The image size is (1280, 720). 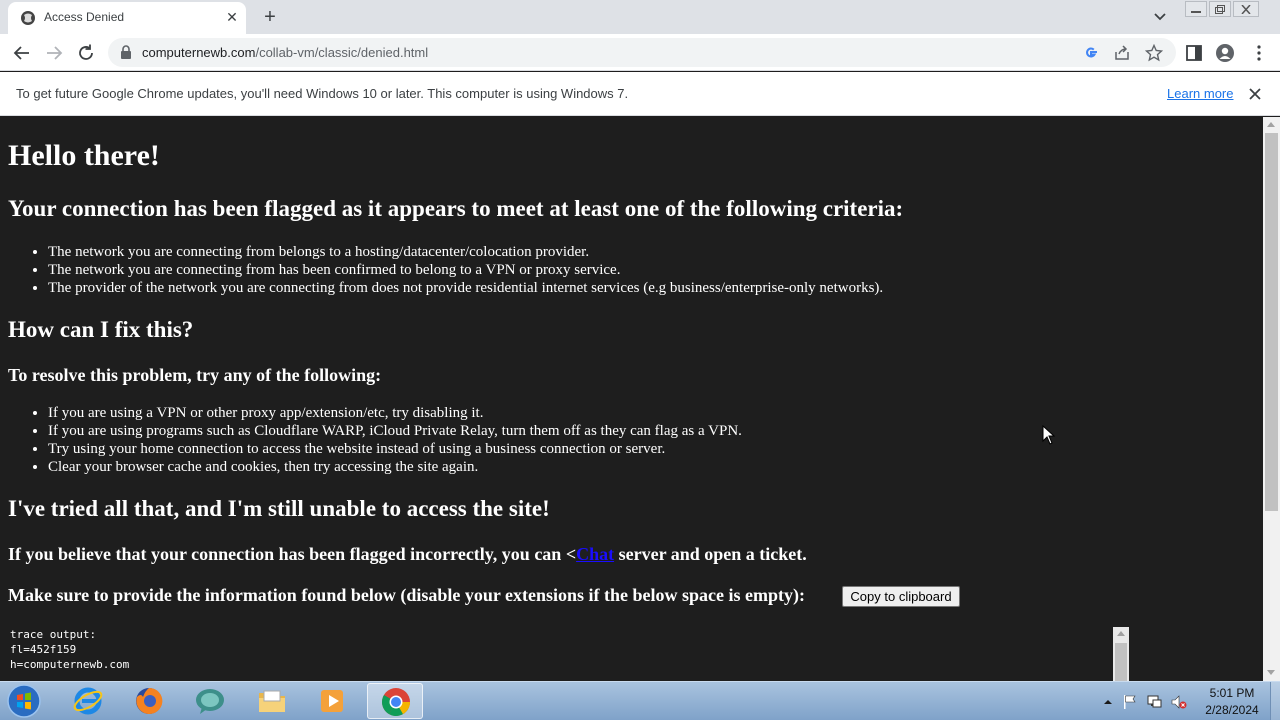 I want to click on site-favicon-icon, so click(x=28, y=18).